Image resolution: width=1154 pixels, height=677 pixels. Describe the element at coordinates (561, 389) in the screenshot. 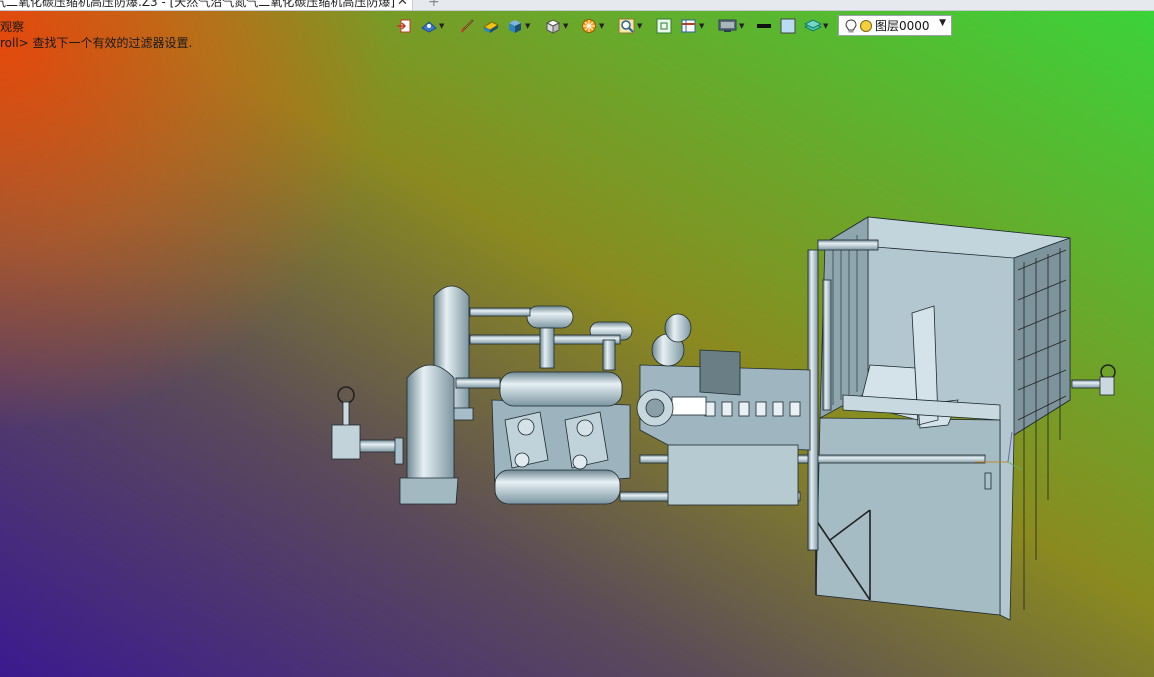

I see `cylinder-upper` at that location.